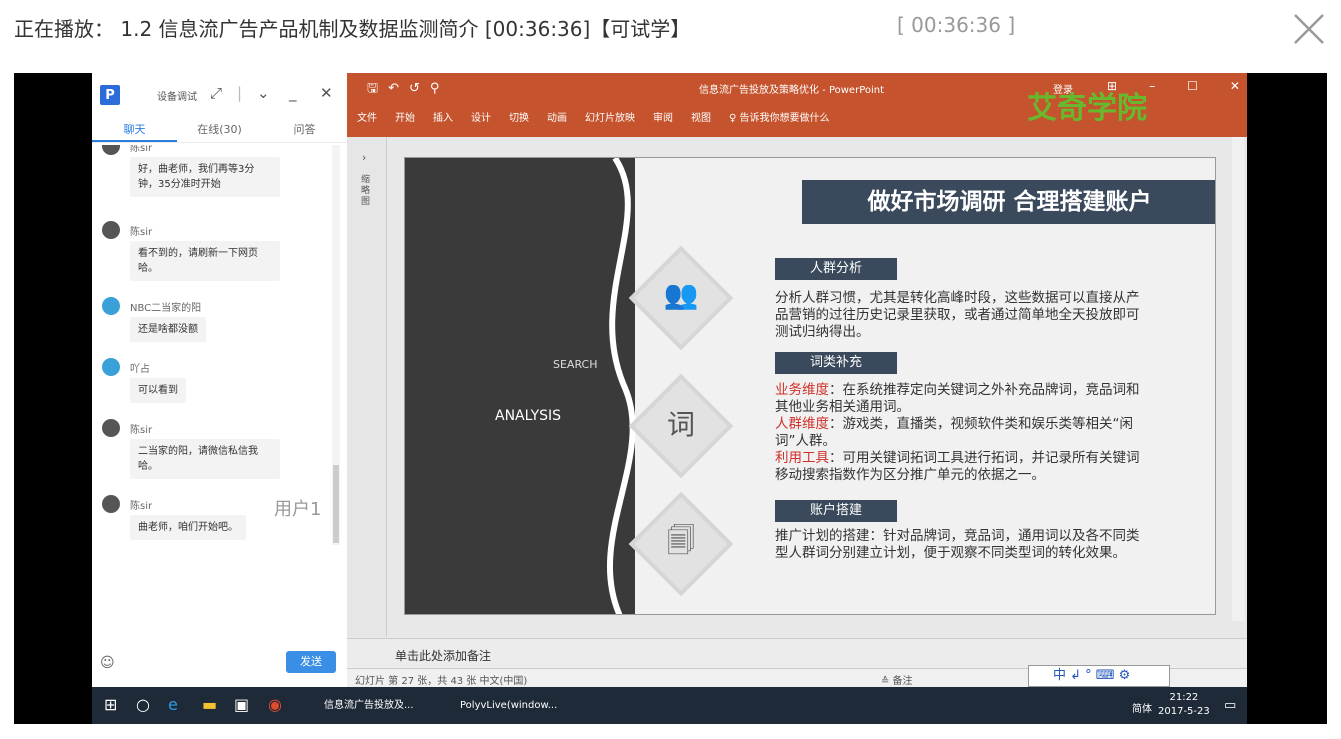 This screenshot has width=1341, height=739. I want to click on notification-icon: ▭, so click(1230, 705).